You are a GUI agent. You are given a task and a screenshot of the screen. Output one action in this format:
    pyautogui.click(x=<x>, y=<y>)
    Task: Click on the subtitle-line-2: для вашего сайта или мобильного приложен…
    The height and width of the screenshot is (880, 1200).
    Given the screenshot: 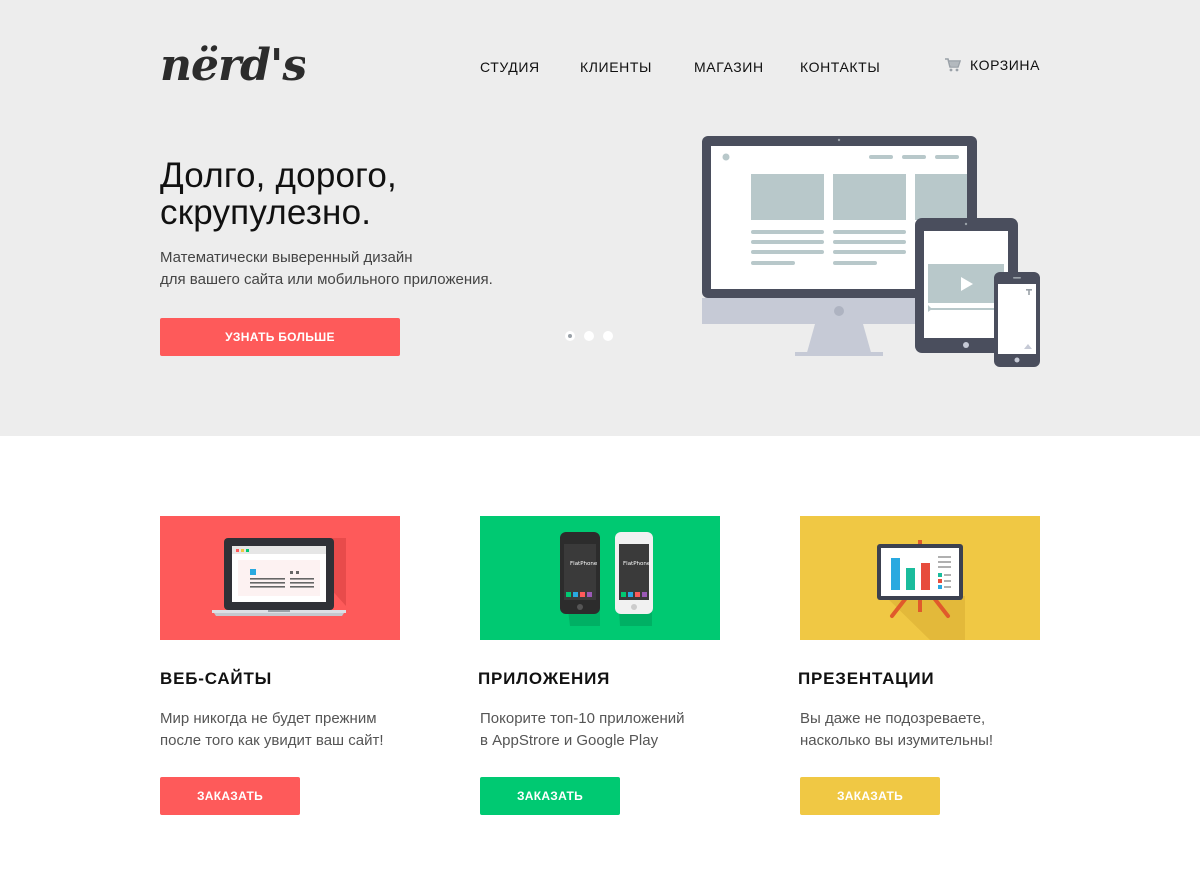 What is the action you would take?
    pyautogui.click(x=326, y=279)
    